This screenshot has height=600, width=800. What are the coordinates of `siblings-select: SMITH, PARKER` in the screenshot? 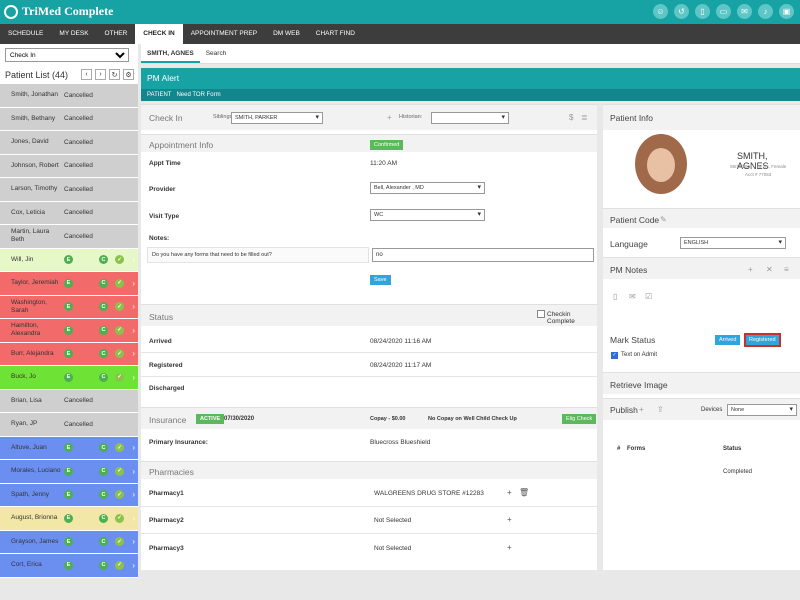 It's located at (277, 118).